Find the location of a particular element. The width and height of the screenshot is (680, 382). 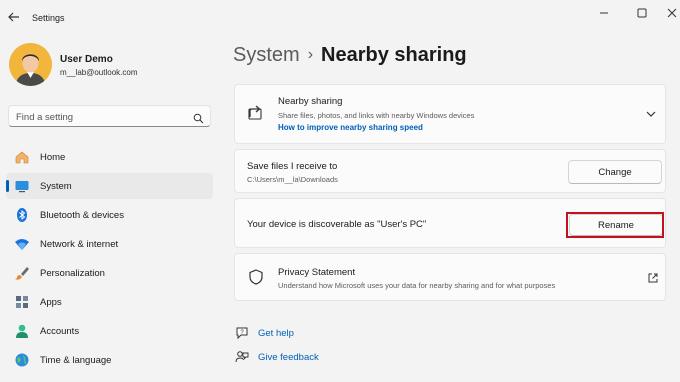

back-arrow-icon is located at coordinates (14, 17).